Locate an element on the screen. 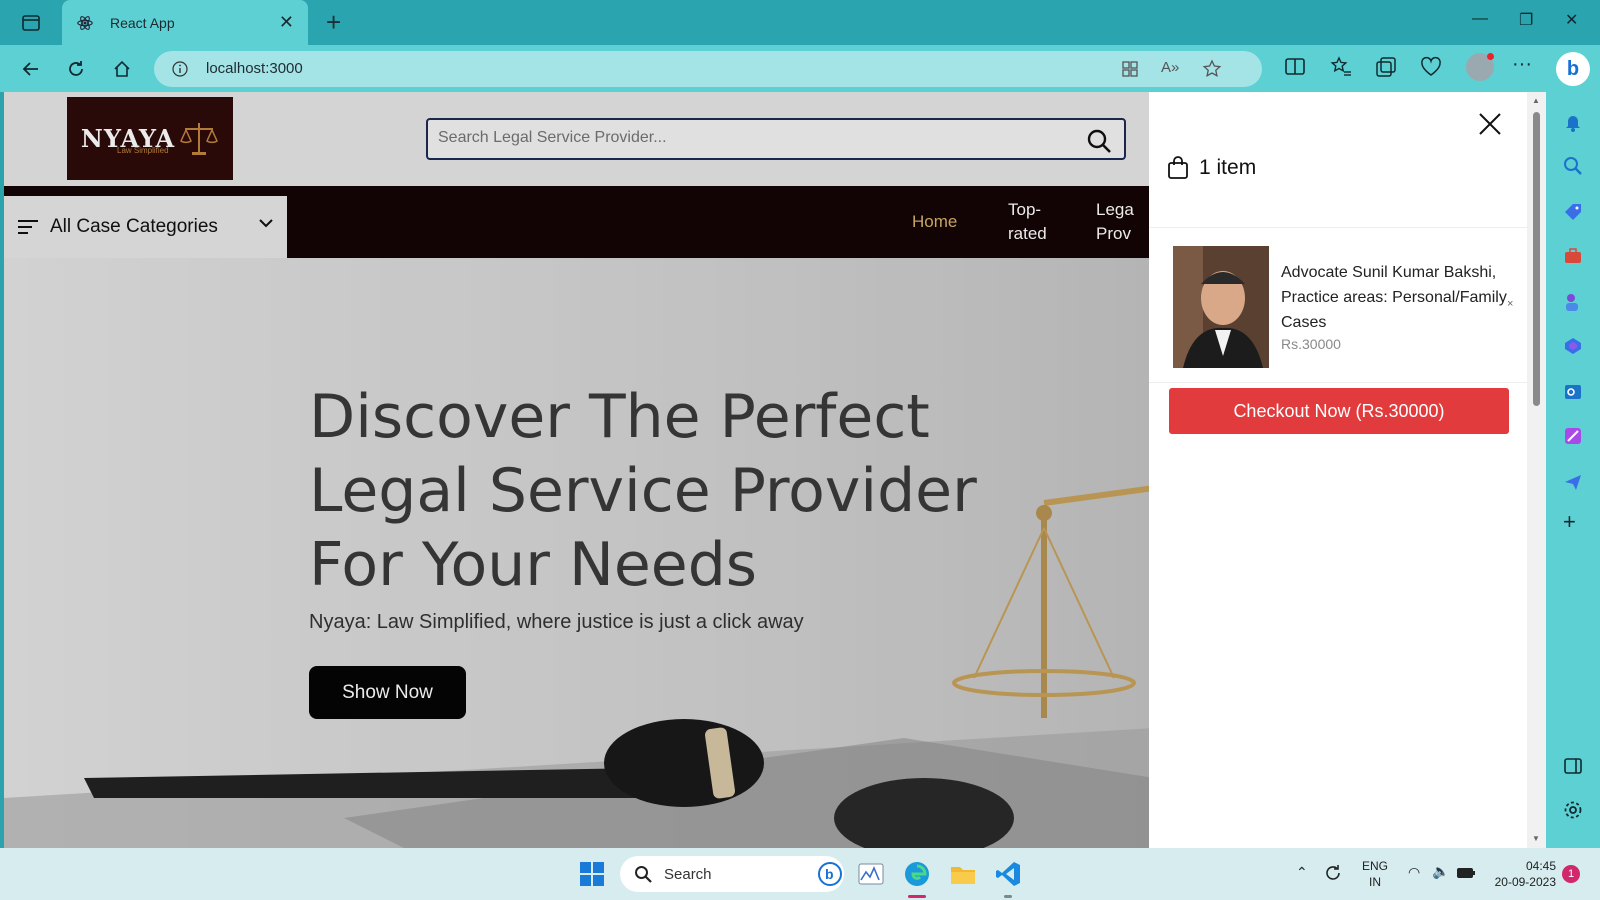 Image resolution: width=1600 pixels, height=900 pixels. home-icon is located at coordinates (122, 69).